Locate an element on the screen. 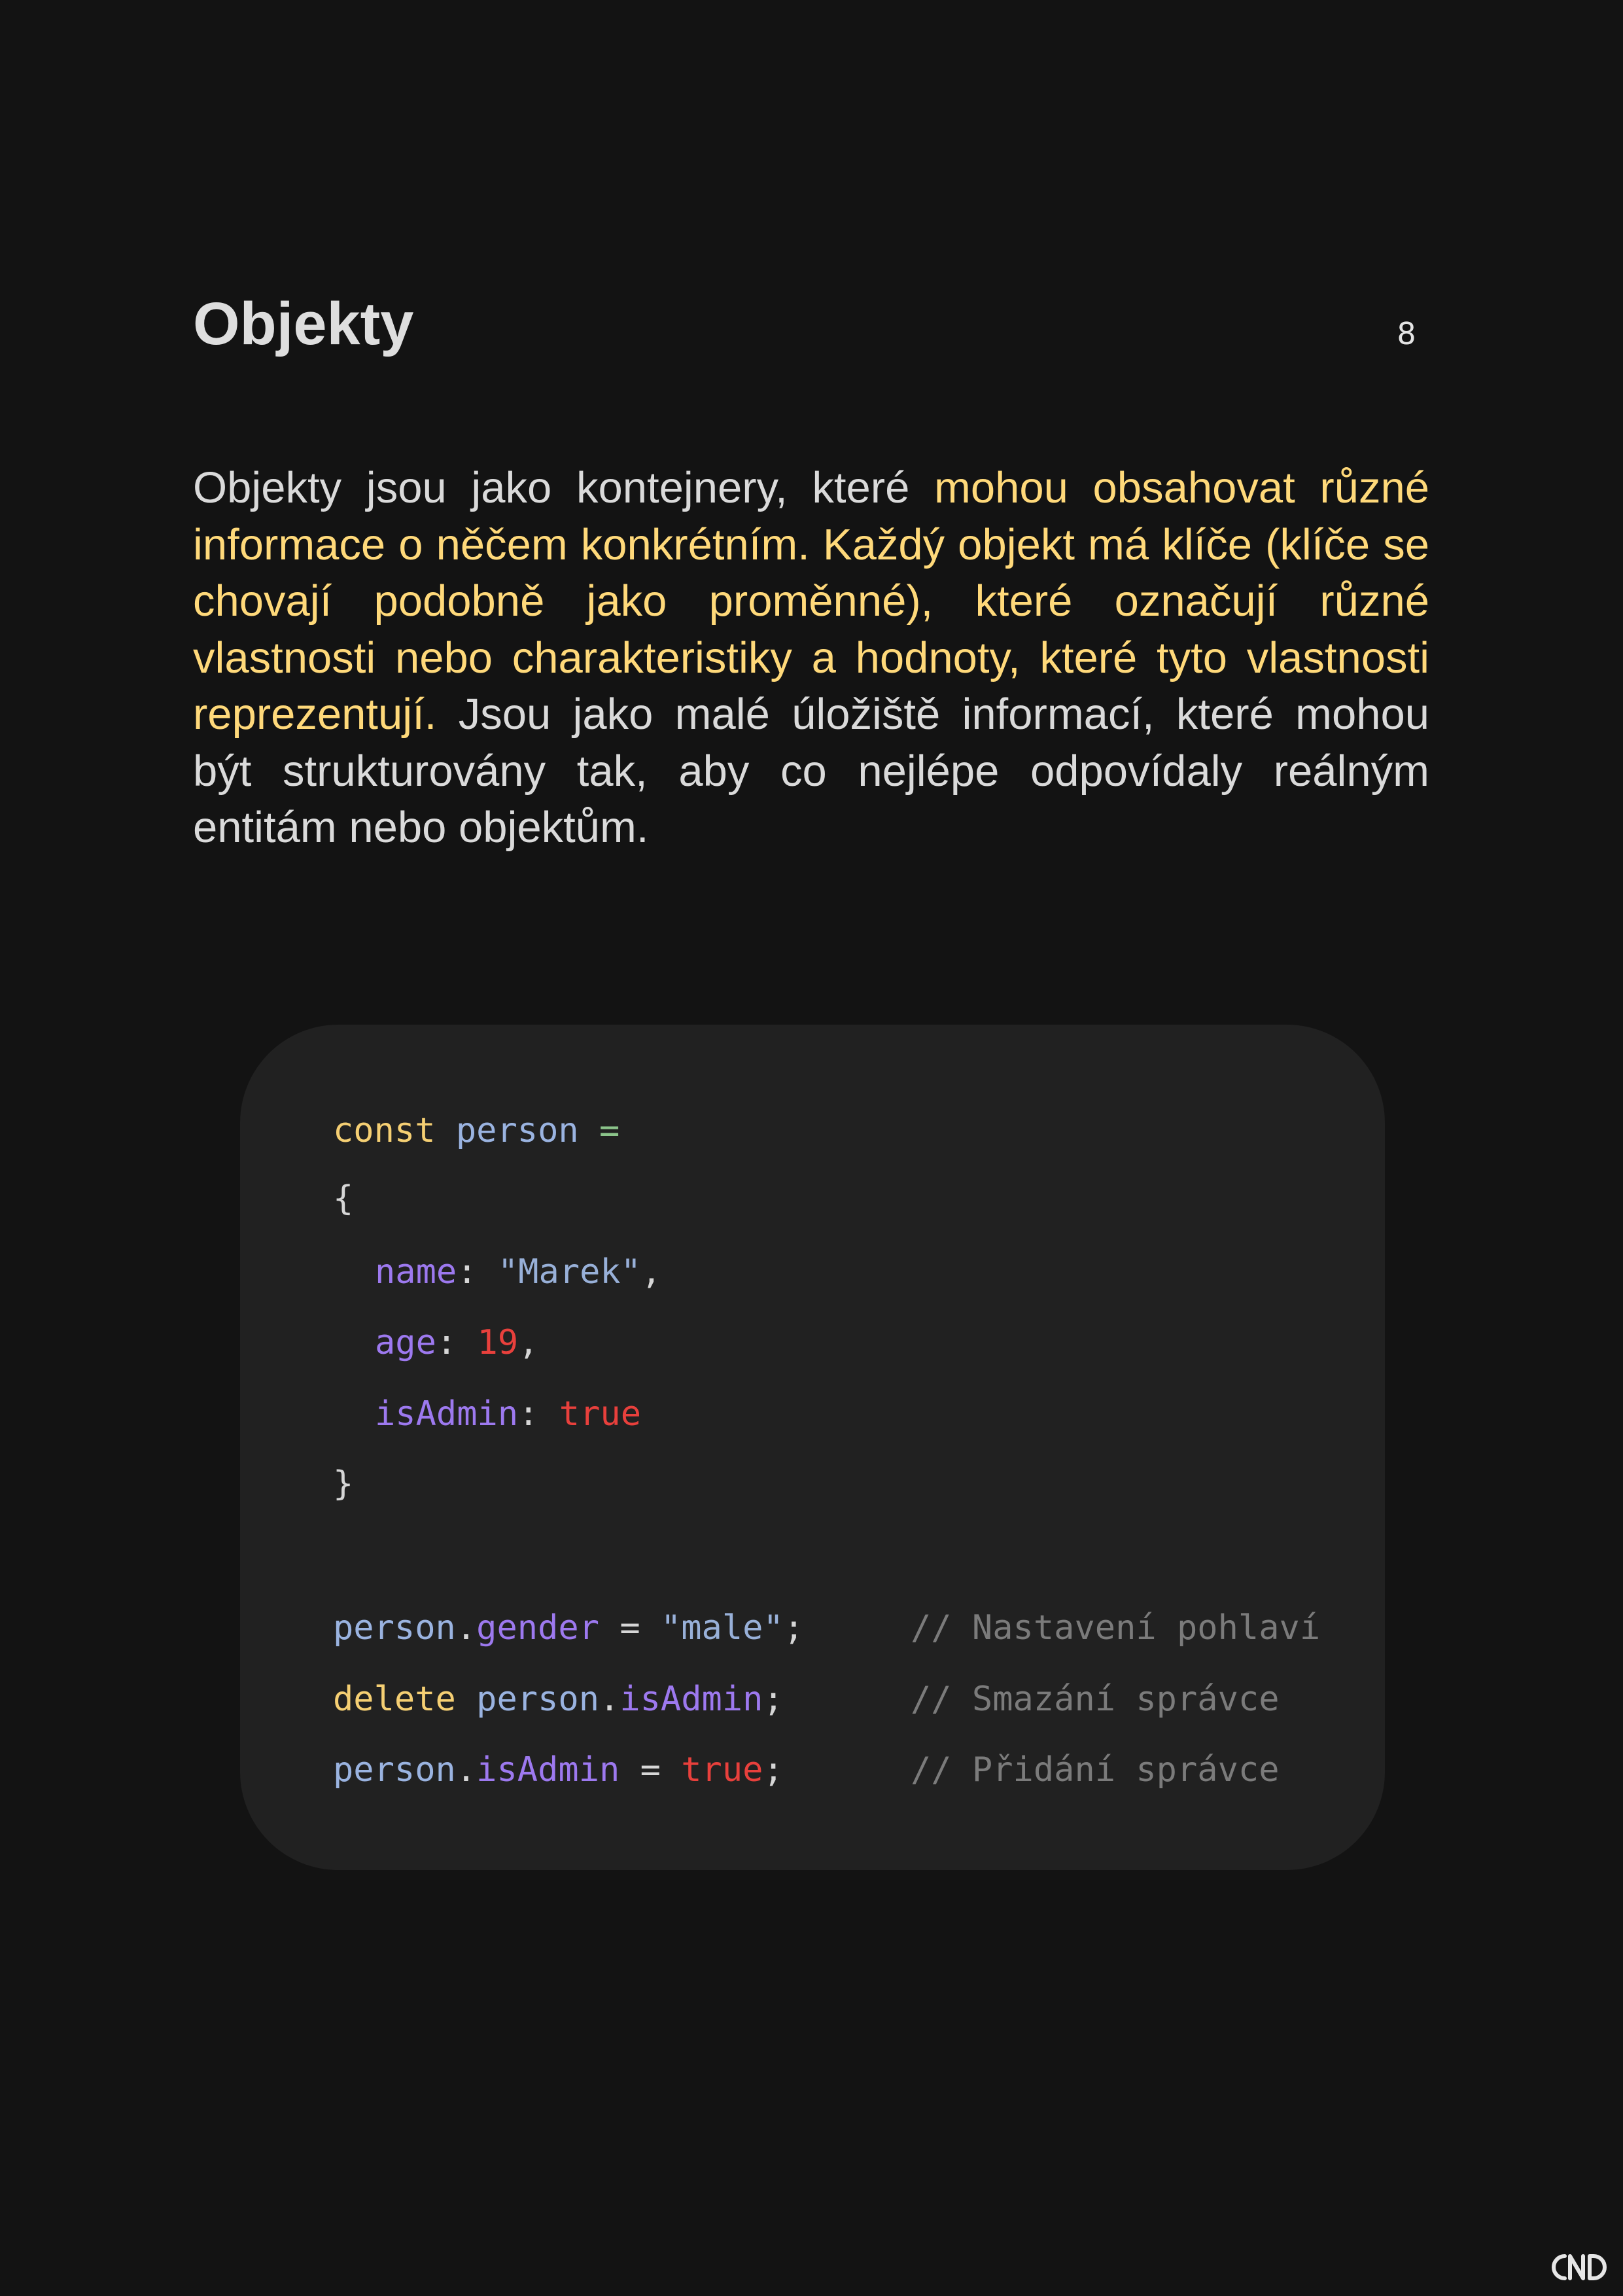 Image resolution: width=1623 pixels, height=2296 pixels. code-line-set-gender: person.gender = "male"; is located at coordinates (568, 1628).